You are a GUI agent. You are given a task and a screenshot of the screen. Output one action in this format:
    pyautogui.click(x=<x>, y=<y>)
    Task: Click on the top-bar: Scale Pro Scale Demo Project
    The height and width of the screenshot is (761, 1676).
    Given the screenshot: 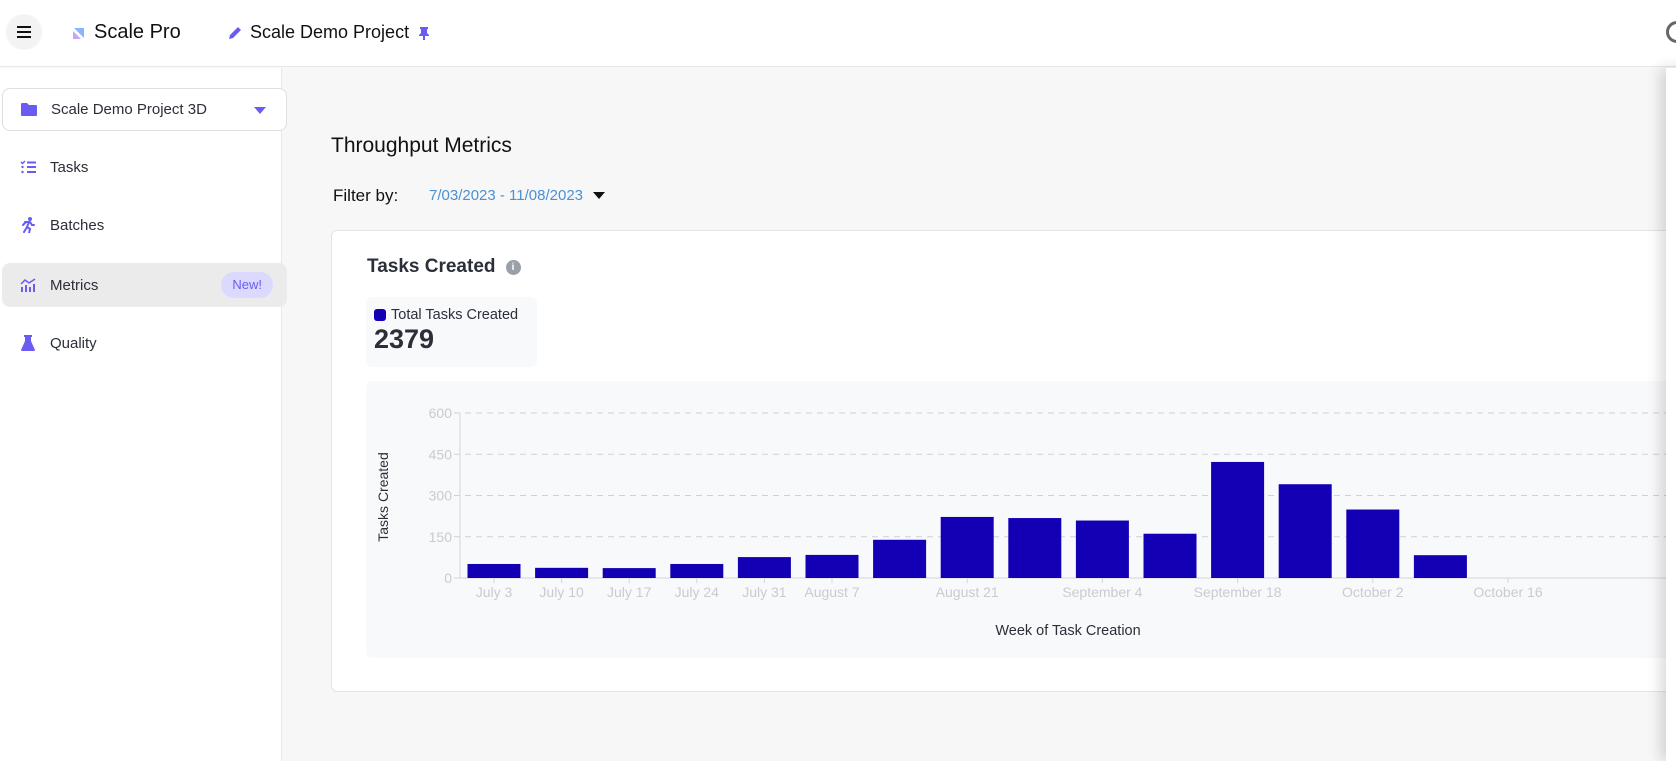 What is the action you would take?
    pyautogui.click(x=838, y=33)
    